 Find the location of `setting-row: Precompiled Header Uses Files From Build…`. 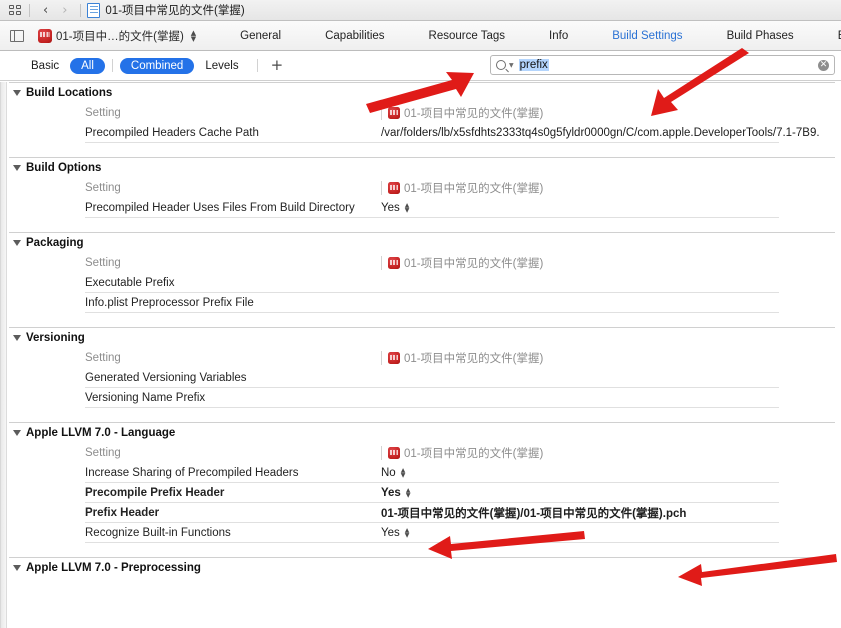

setting-row: Precompiled Header Uses Files From Build… is located at coordinates (432, 208).